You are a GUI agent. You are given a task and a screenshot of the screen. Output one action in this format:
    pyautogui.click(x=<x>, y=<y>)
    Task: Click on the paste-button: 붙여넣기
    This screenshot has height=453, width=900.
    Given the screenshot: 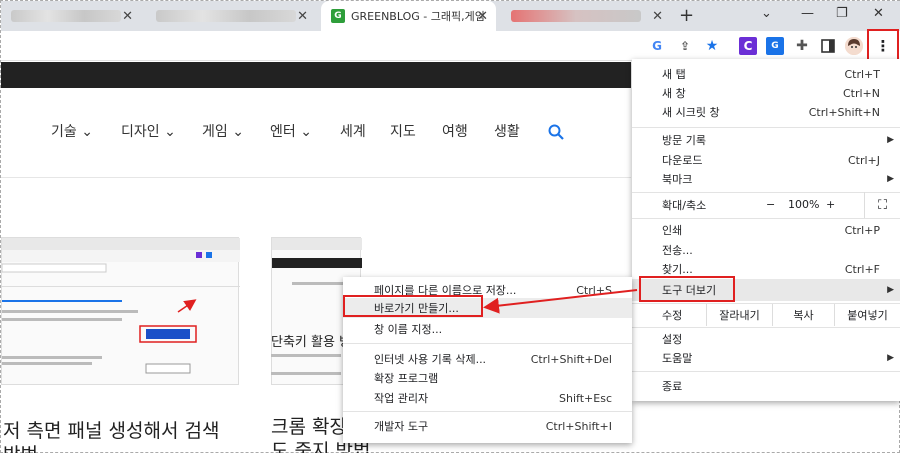 What is the action you would take?
    pyautogui.click(x=867, y=315)
    